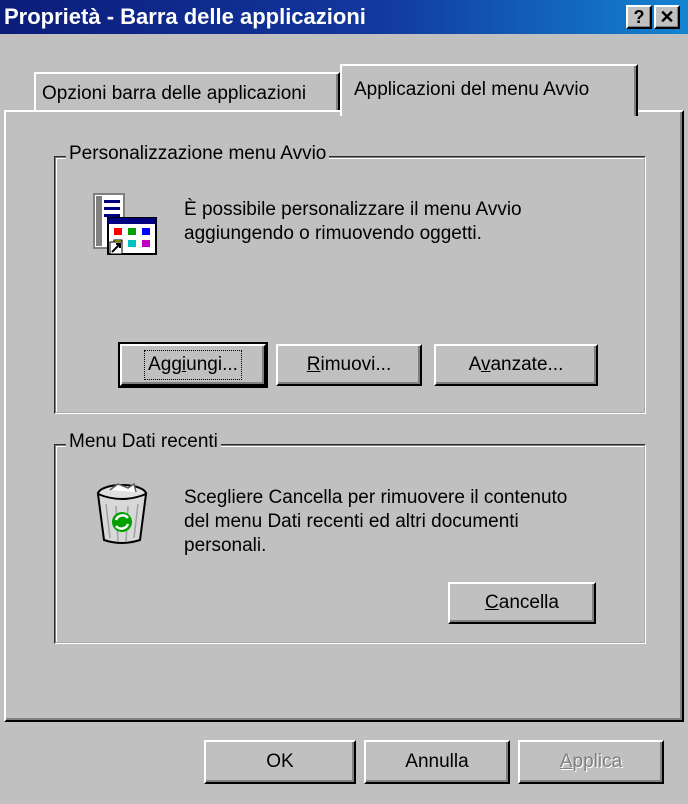  I want to click on apply-button: Applica, so click(591, 762).